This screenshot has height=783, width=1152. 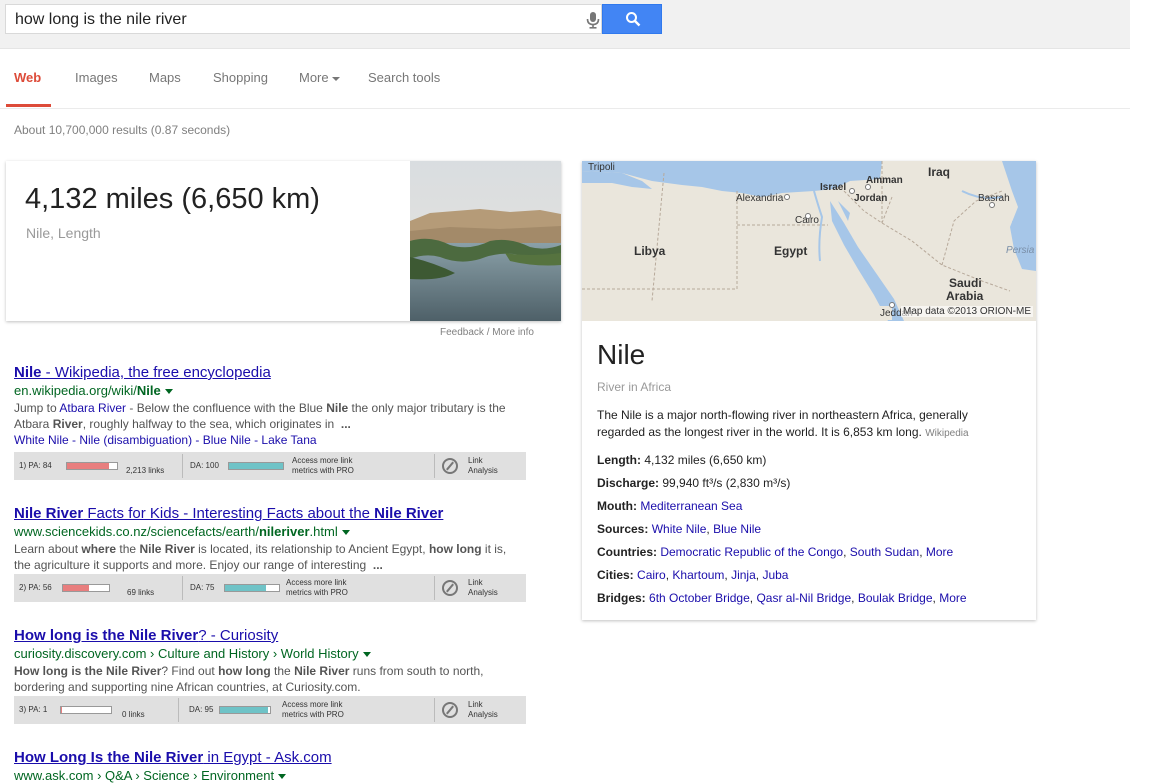 What do you see at coordinates (946, 433) in the screenshot?
I see `wikipedia-source-link: Wikipedia` at bounding box center [946, 433].